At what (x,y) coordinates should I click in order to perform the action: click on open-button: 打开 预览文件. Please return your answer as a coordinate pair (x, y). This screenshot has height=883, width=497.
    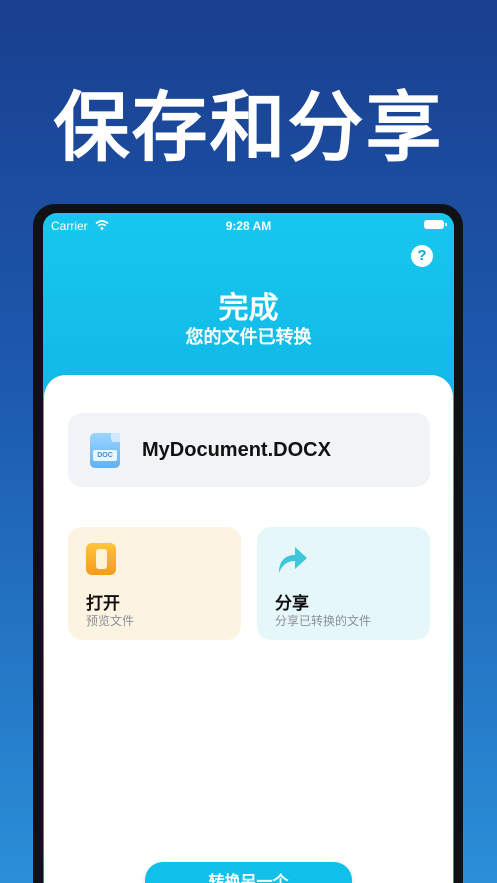
    Looking at the image, I should click on (154, 583).